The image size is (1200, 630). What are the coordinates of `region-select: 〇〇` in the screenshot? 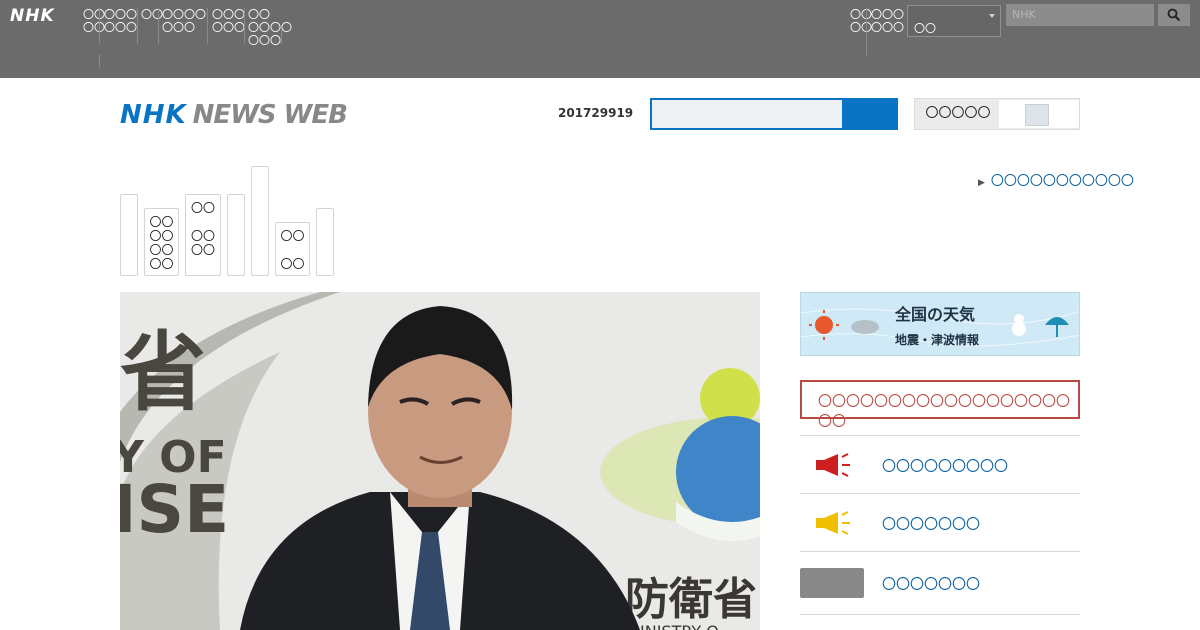 It's located at (954, 21).